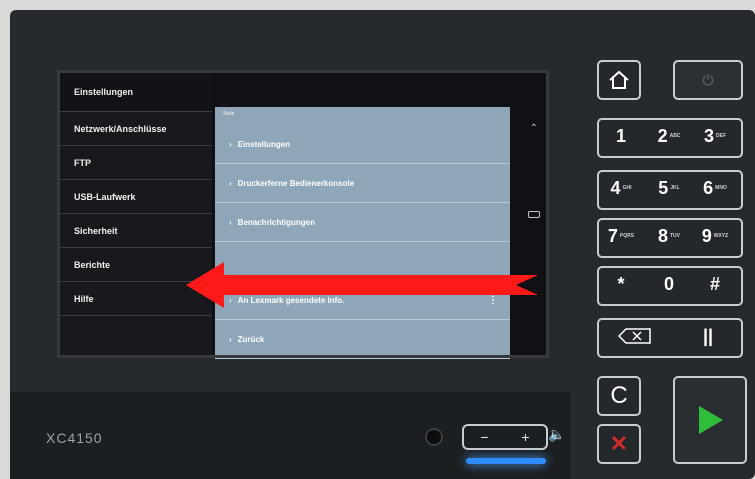 The height and width of the screenshot is (479, 755). What do you see at coordinates (506, 461) in the screenshot?
I see `status-led` at bounding box center [506, 461].